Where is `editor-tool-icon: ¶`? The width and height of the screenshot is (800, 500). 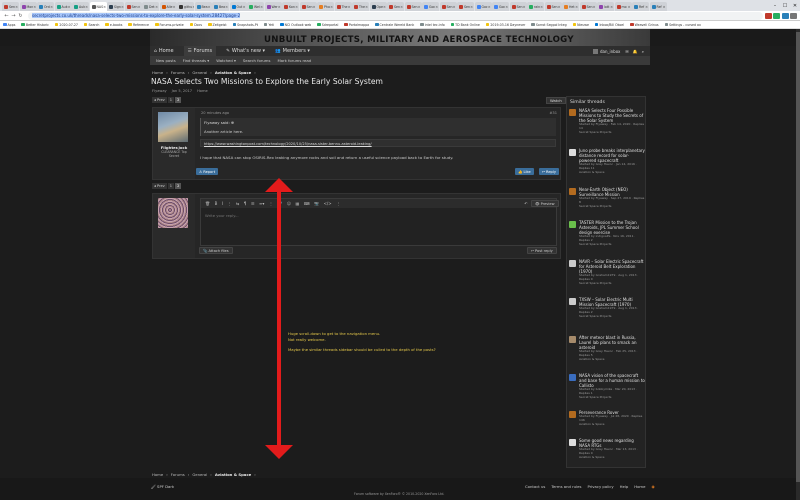 editor-tool-icon: ¶ is located at coordinates (245, 203).